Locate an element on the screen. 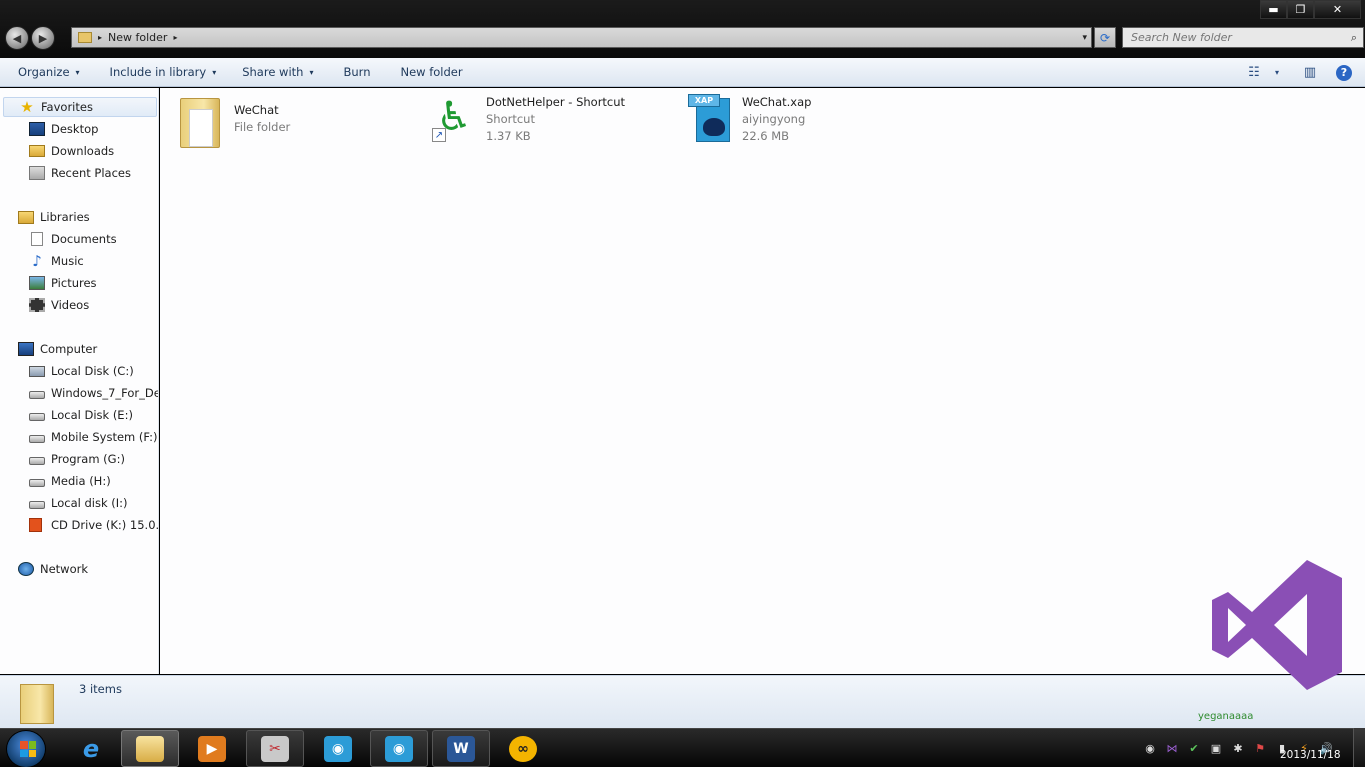  xap-file-icon: XAP is located at coordinates (709, 119).